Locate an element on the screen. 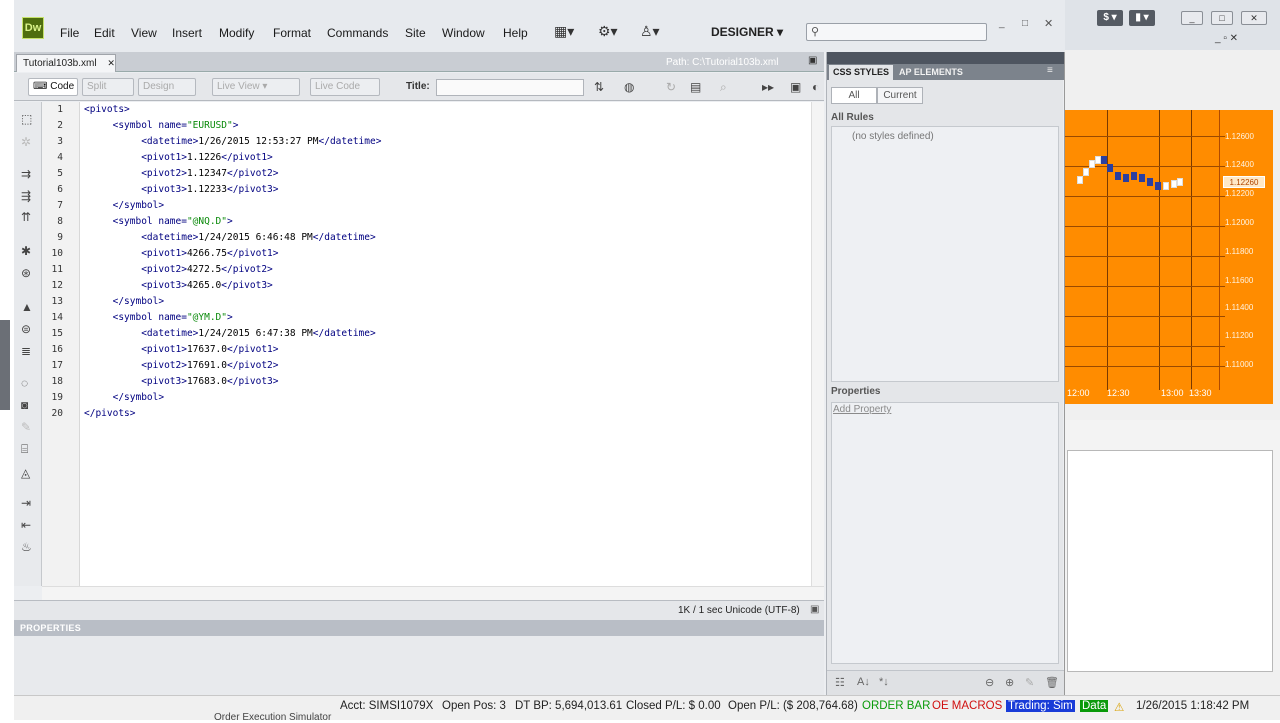 This screenshot has width=1280, height=723. check-page-icon: ⌕ is located at coordinates (723, 87).